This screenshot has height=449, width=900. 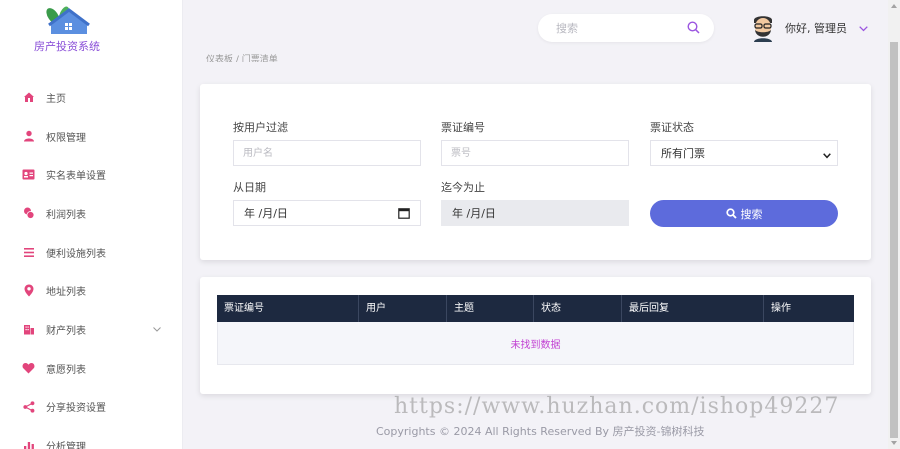 I want to click on user-filter-label: 按用户过滤, so click(x=260, y=127).